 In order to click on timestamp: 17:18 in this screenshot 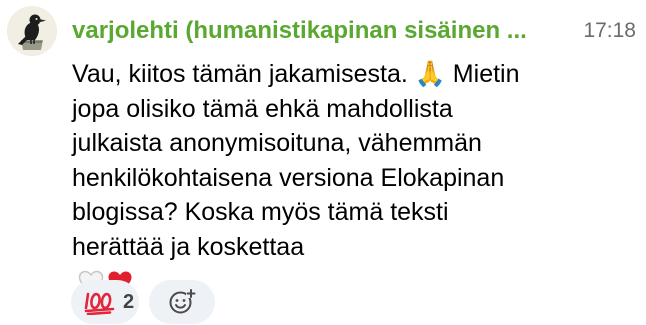, I will do `click(609, 30)`.